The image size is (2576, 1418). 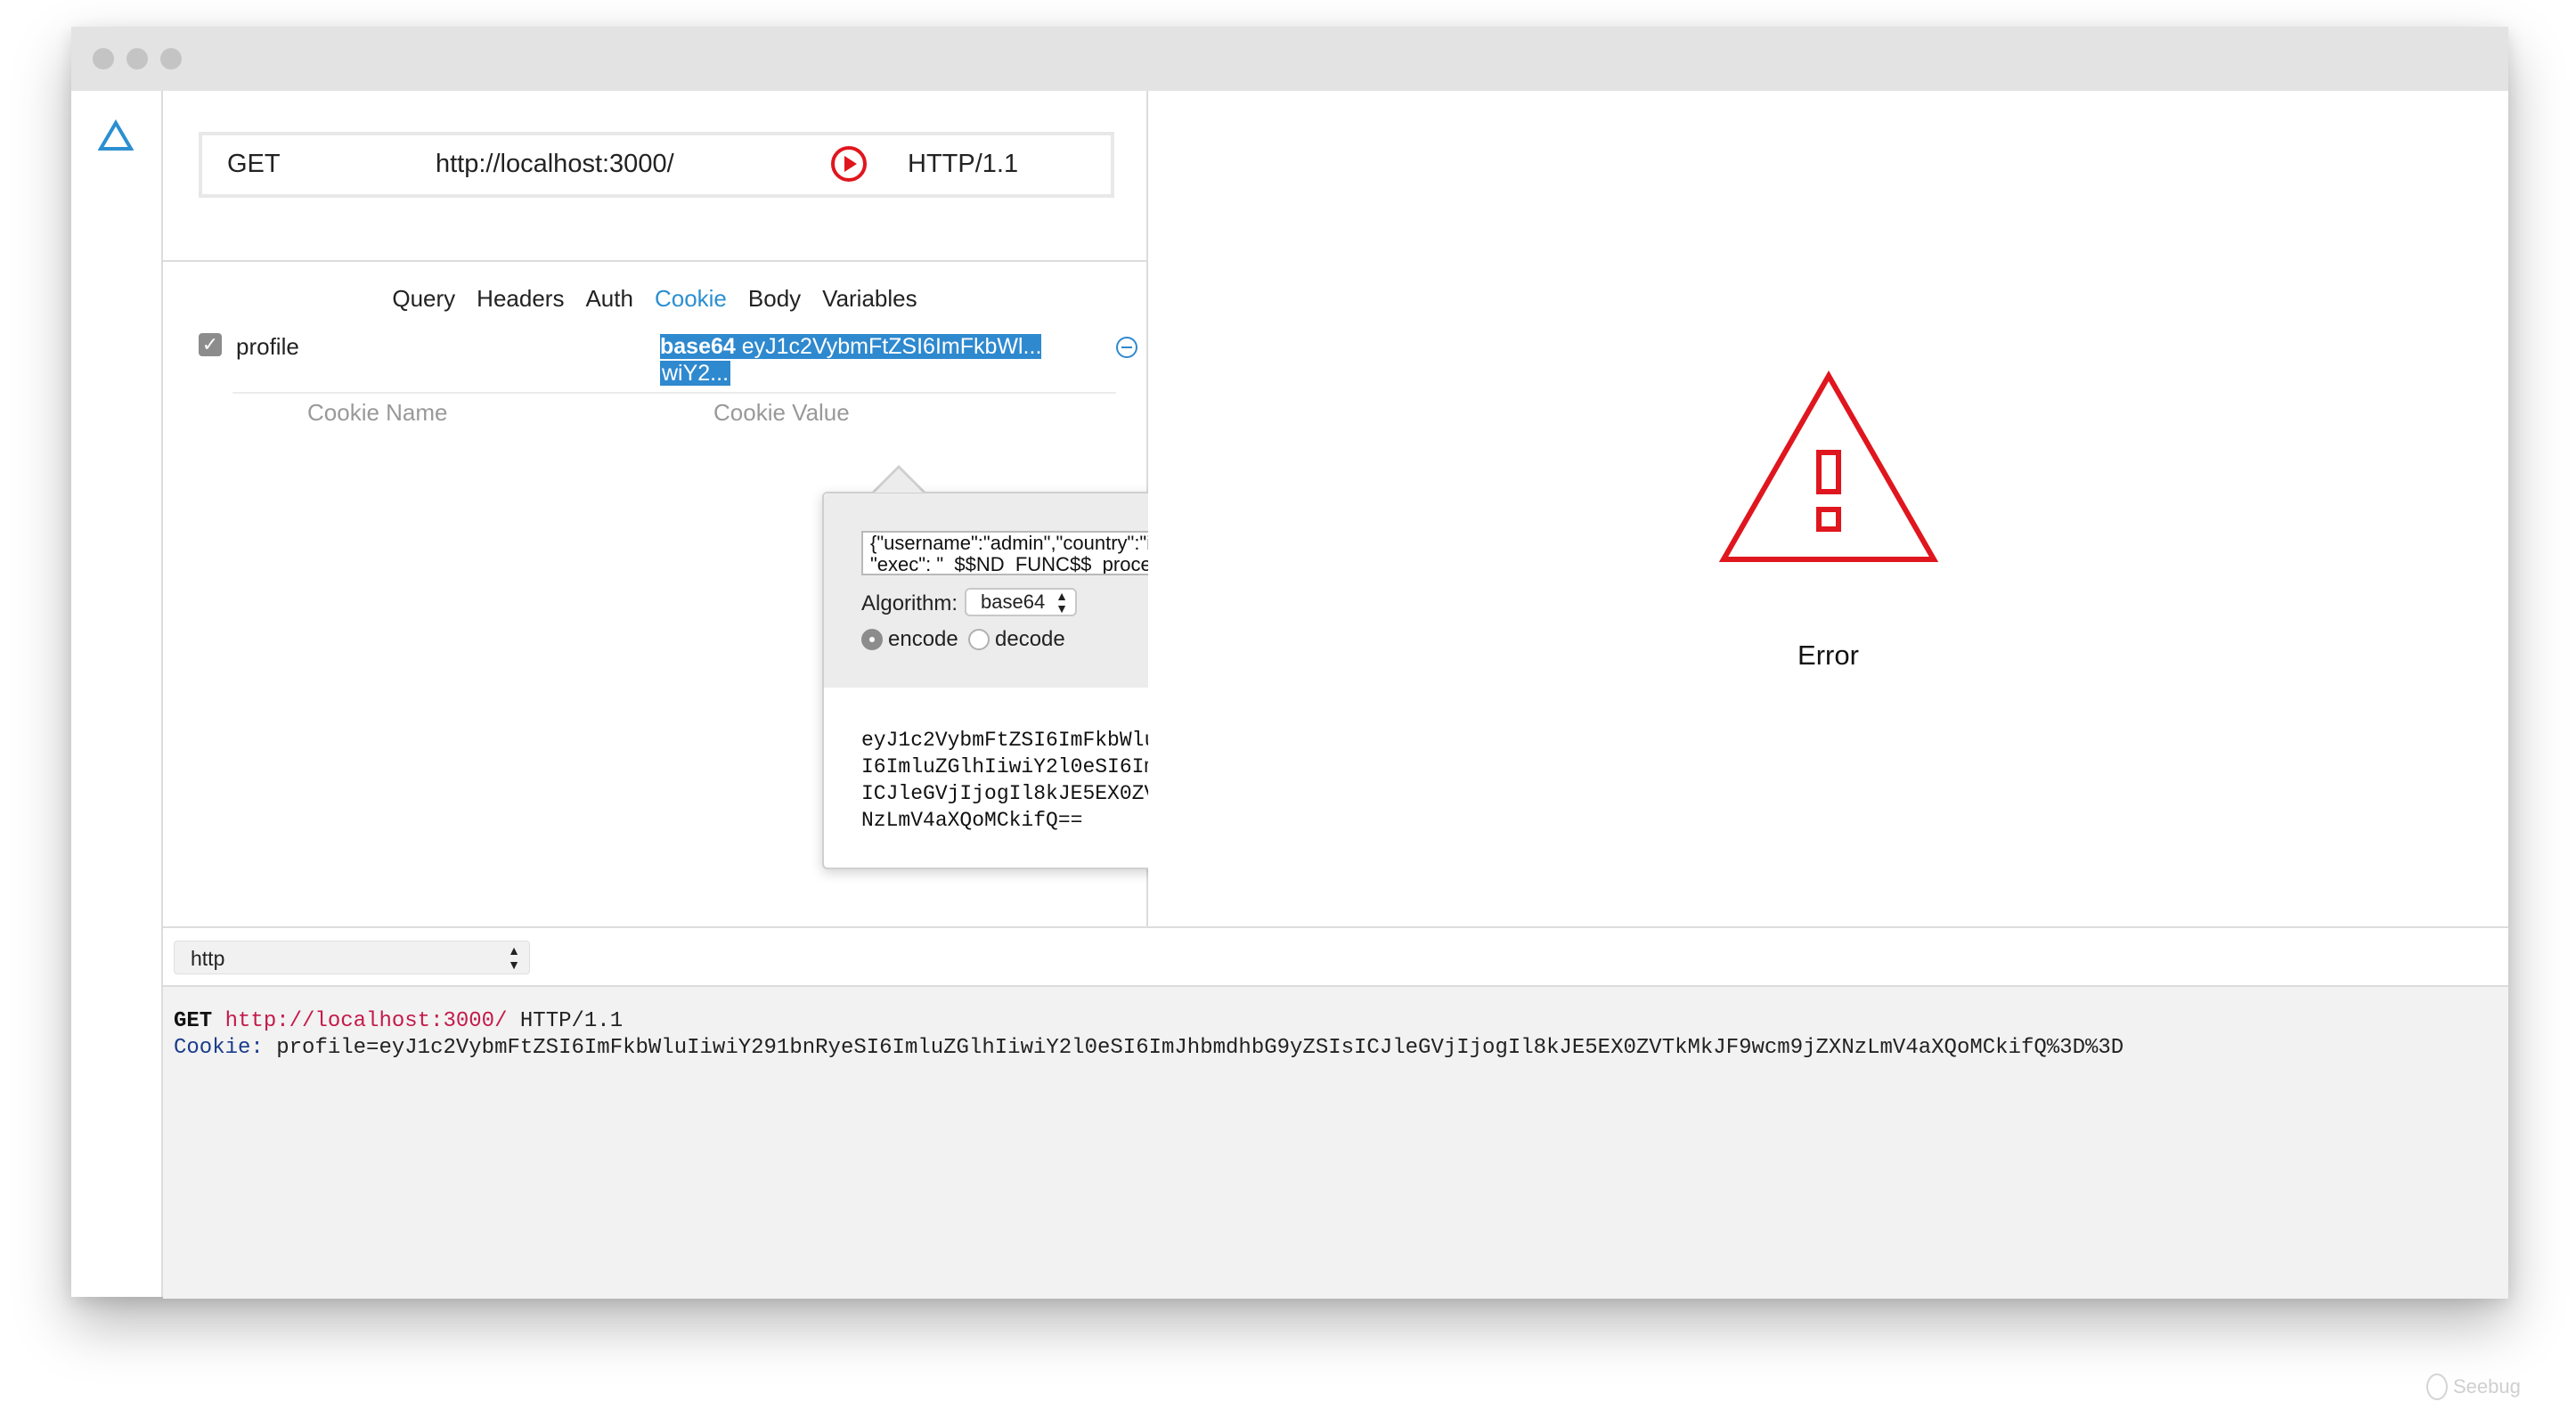 What do you see at coordinates (775, 297) in the screenshot?
I see `tab-body: Body` at bounding box center [775, 297].